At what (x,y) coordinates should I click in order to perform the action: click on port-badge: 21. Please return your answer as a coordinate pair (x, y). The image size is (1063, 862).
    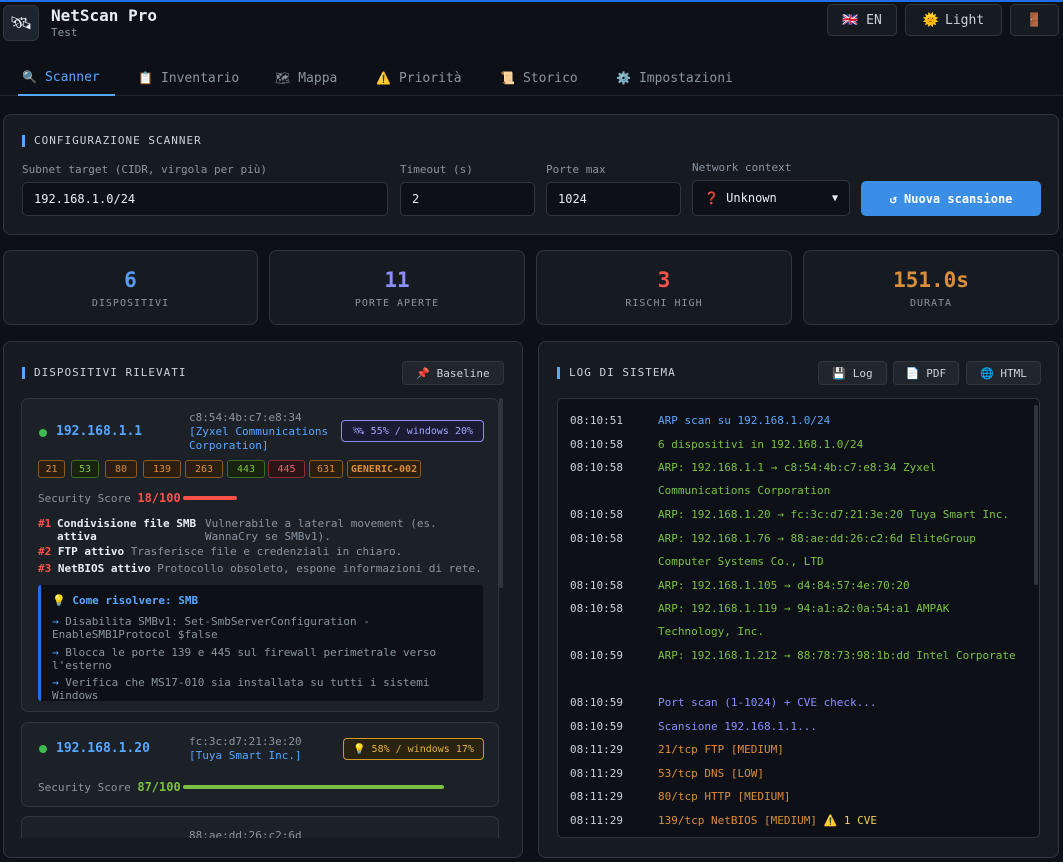
    Looking at the image, I should click on (51, 469).